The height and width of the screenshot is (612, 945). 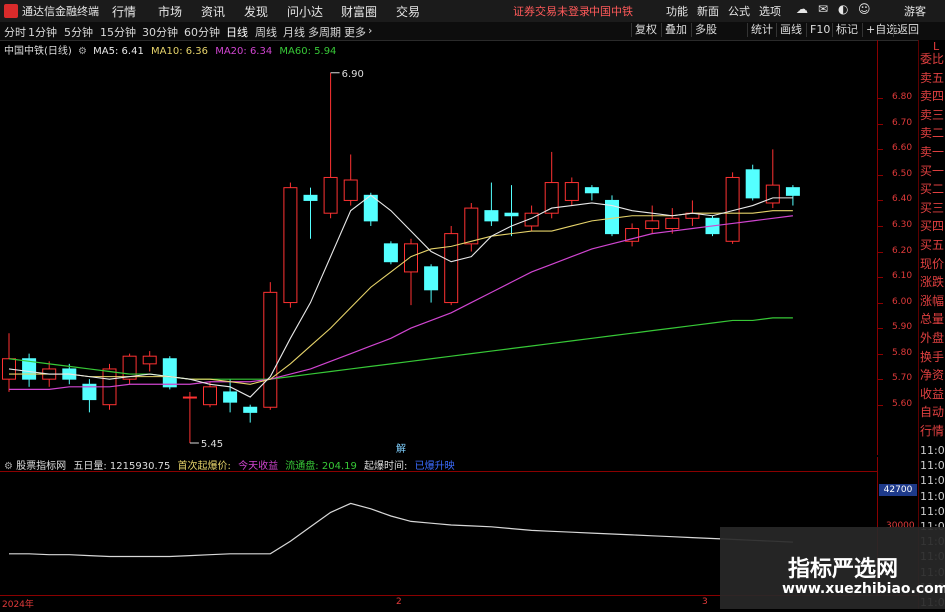 I want to click on period-tab-60min: 60分钟, so click(x=202, y=32).